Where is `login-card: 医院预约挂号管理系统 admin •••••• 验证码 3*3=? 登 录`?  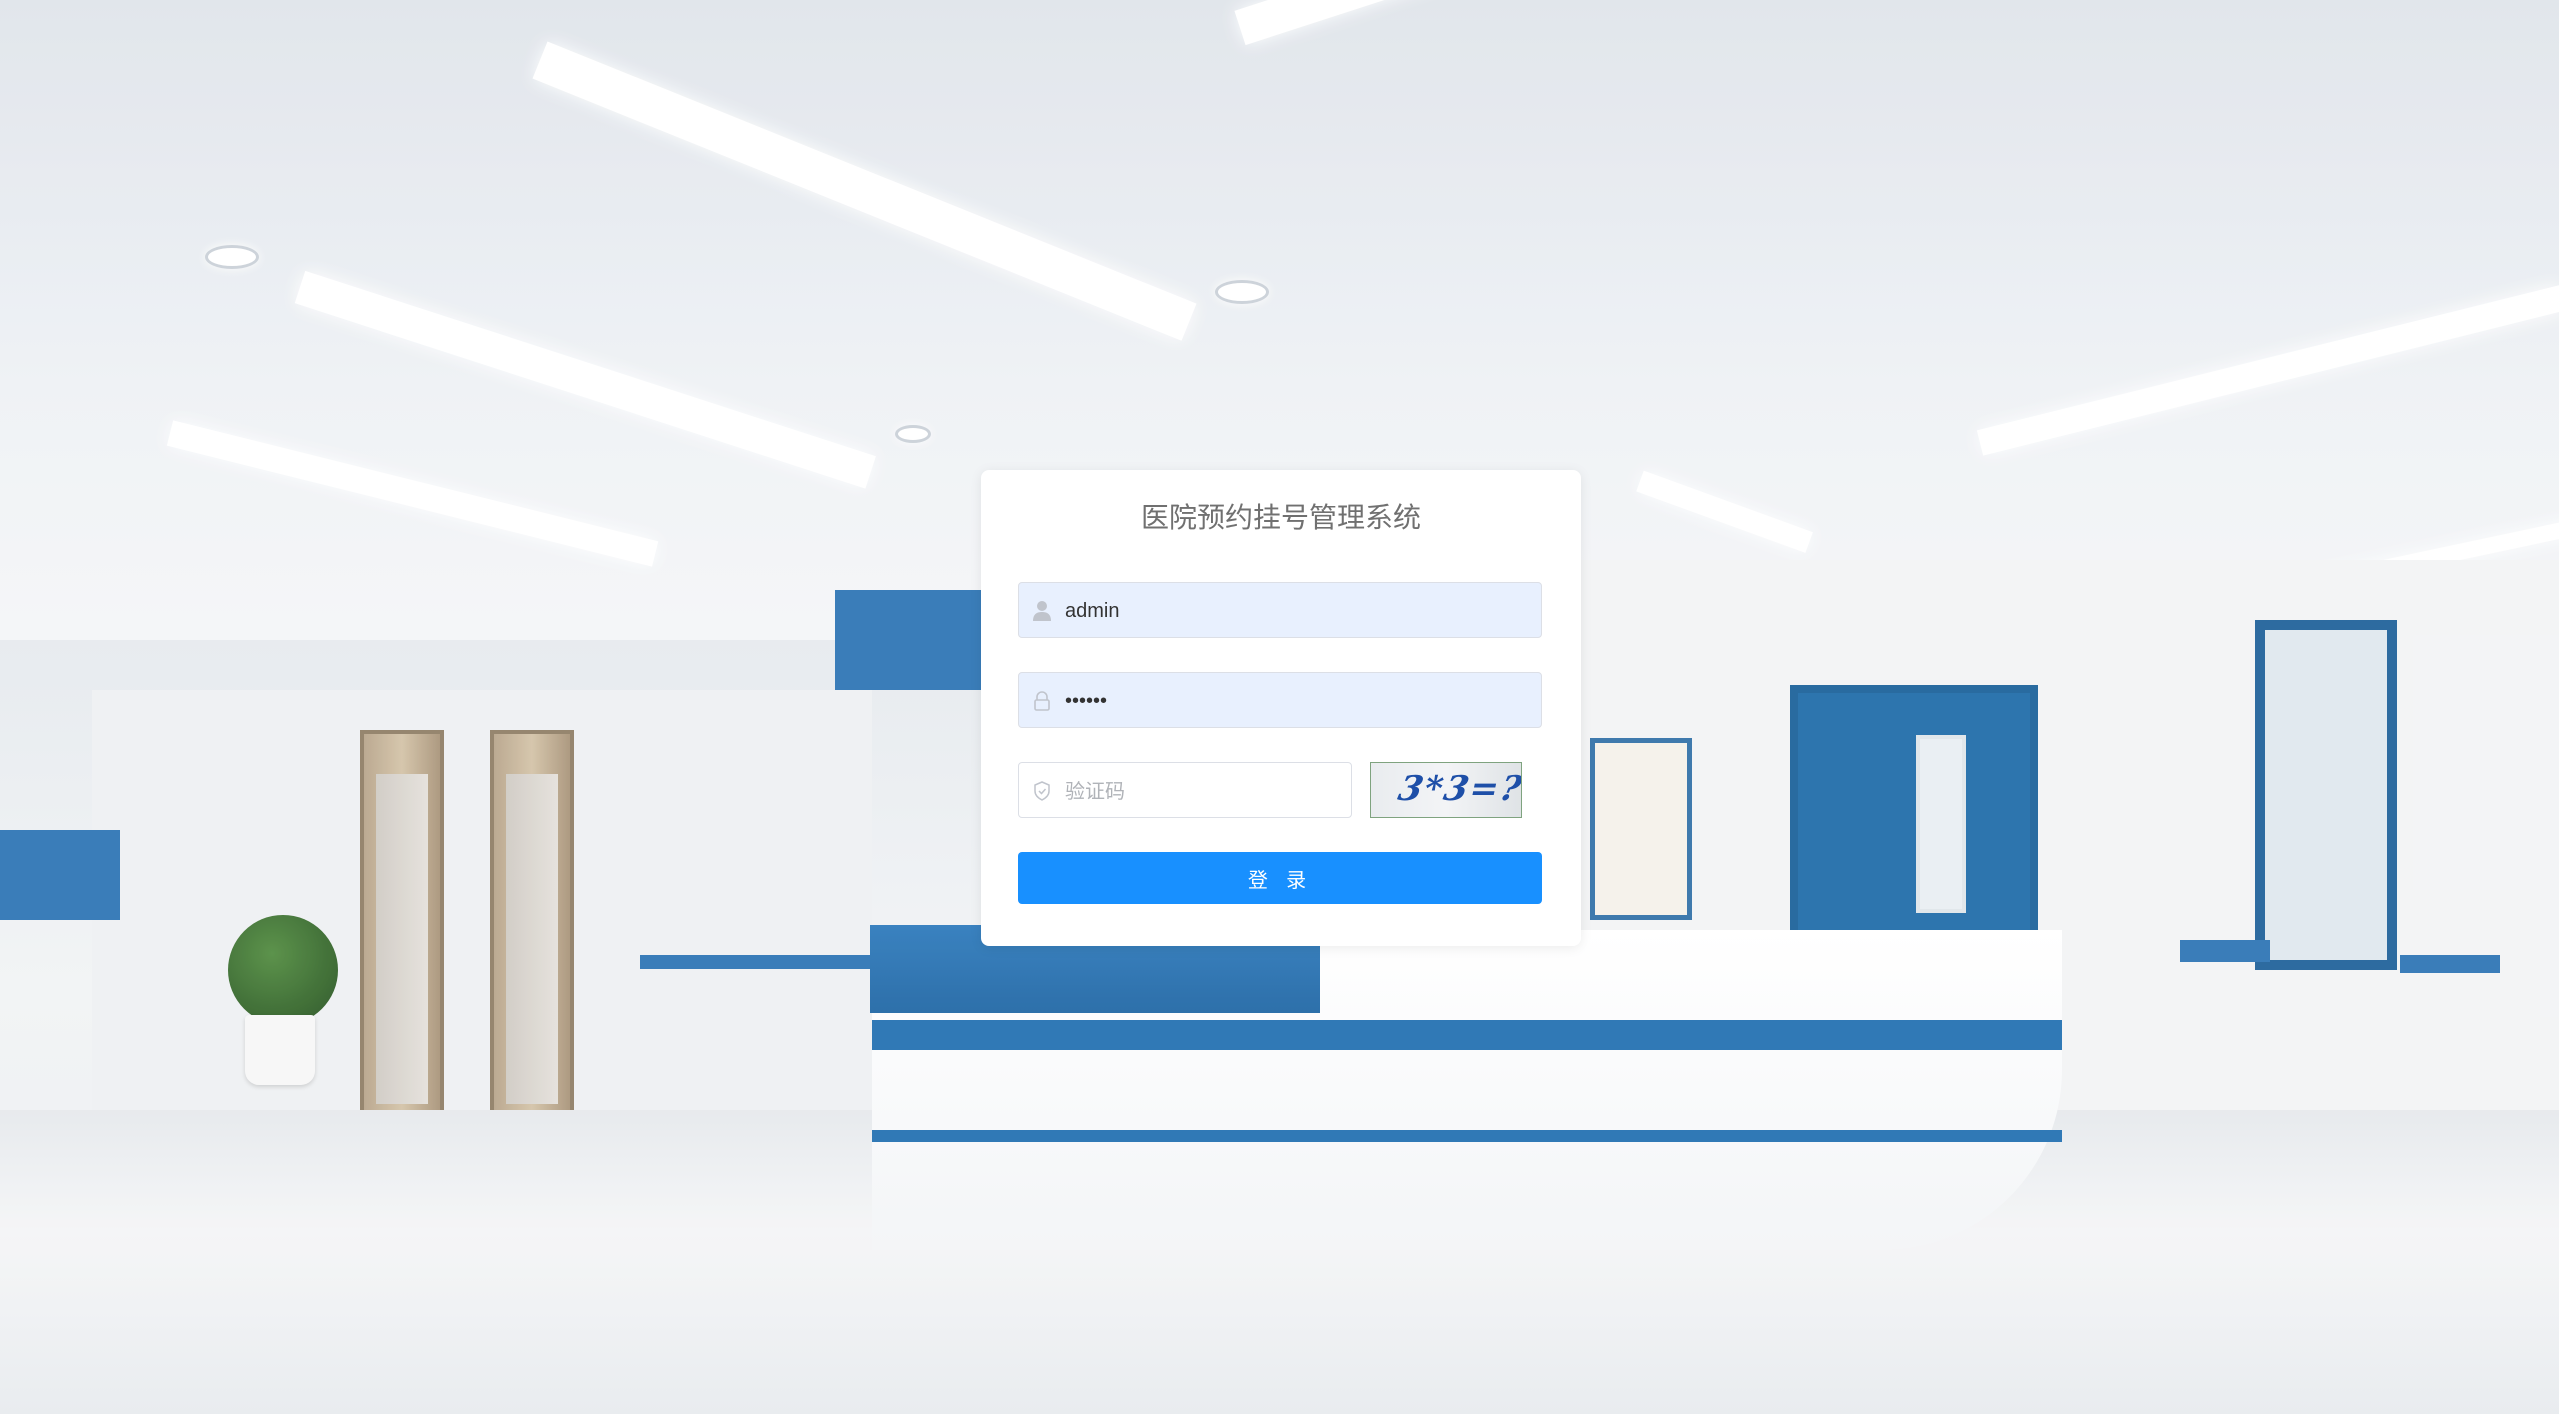
login-card: 医院预约挂号管理系统 admin •••••• 验证码 3*3=? 登 录 is located at coordinates (1281, 708).